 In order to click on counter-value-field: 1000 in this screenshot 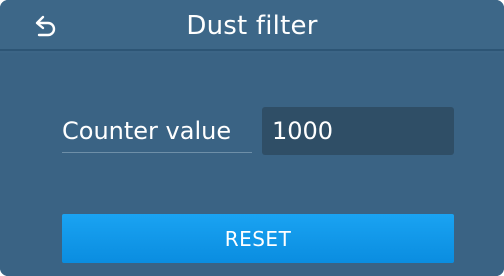, I will do `click(358, 131)`.